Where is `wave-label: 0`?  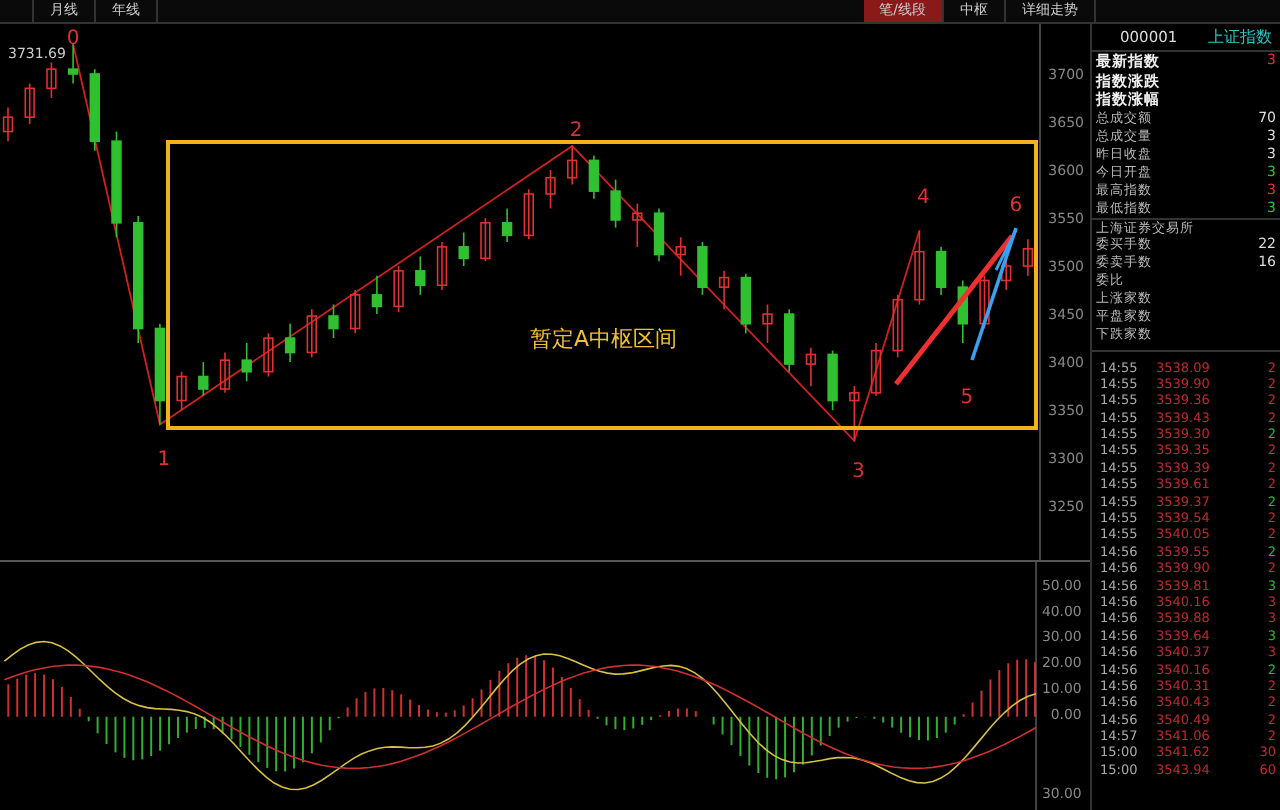 wave-label: 0 is located at coordinates (73, 39).